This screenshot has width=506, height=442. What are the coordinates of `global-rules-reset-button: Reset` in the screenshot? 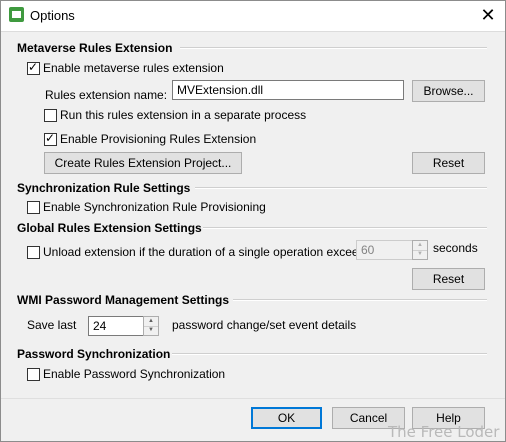 It's located at (448, 279).